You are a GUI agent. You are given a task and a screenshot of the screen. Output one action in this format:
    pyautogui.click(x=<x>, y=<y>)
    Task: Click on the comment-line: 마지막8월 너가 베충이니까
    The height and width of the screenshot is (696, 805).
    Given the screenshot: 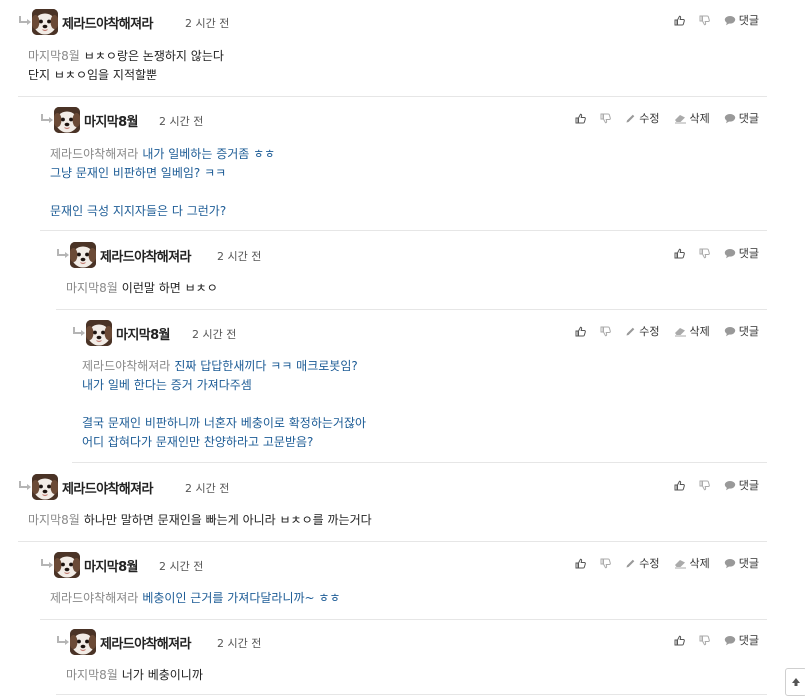 What is the action you would take?
    pyautogui.click(x=416, y=675)
    